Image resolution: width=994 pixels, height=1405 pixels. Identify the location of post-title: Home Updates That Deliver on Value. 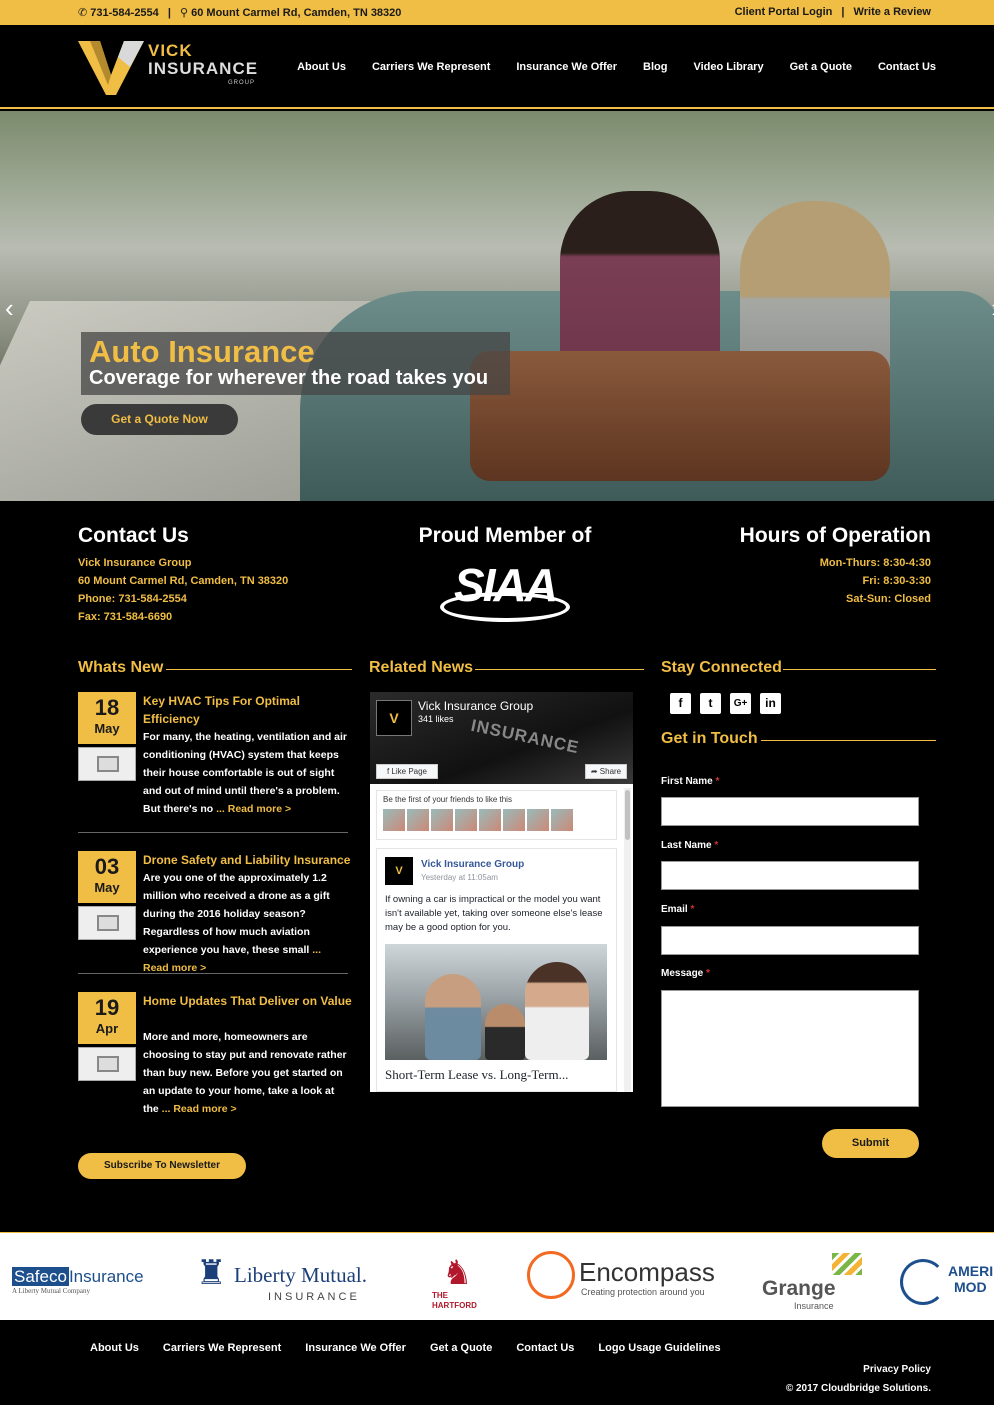
(248, 1001).